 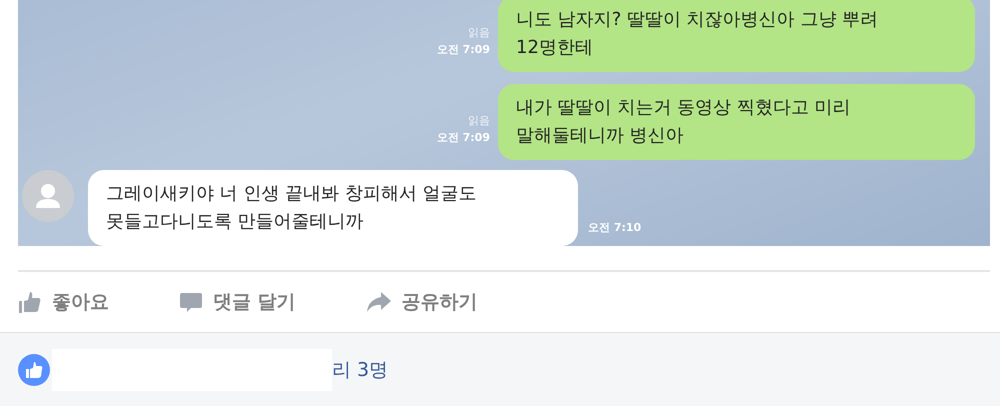 What do you see at coordinates (736, 122) in the screenshot?
I see `message-bubble: 내가 딸딸이 치는거 동영상 찍혔다고 미리 말해둘테니까 병신아` at bounding box center [736, 122].